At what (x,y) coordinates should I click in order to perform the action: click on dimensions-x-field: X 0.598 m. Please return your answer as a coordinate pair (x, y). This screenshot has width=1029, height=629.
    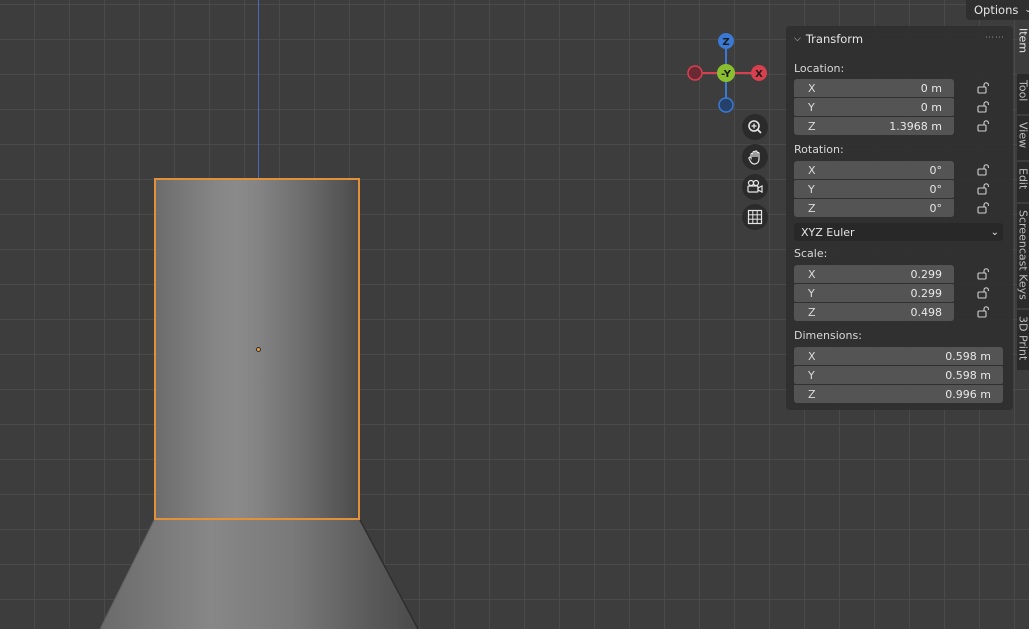
    Looking at the image, I should click on (898, 356).